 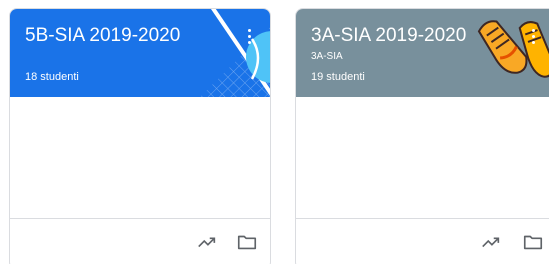 I want to click on student-count: 19 studenti, so click(x=338, y=77).